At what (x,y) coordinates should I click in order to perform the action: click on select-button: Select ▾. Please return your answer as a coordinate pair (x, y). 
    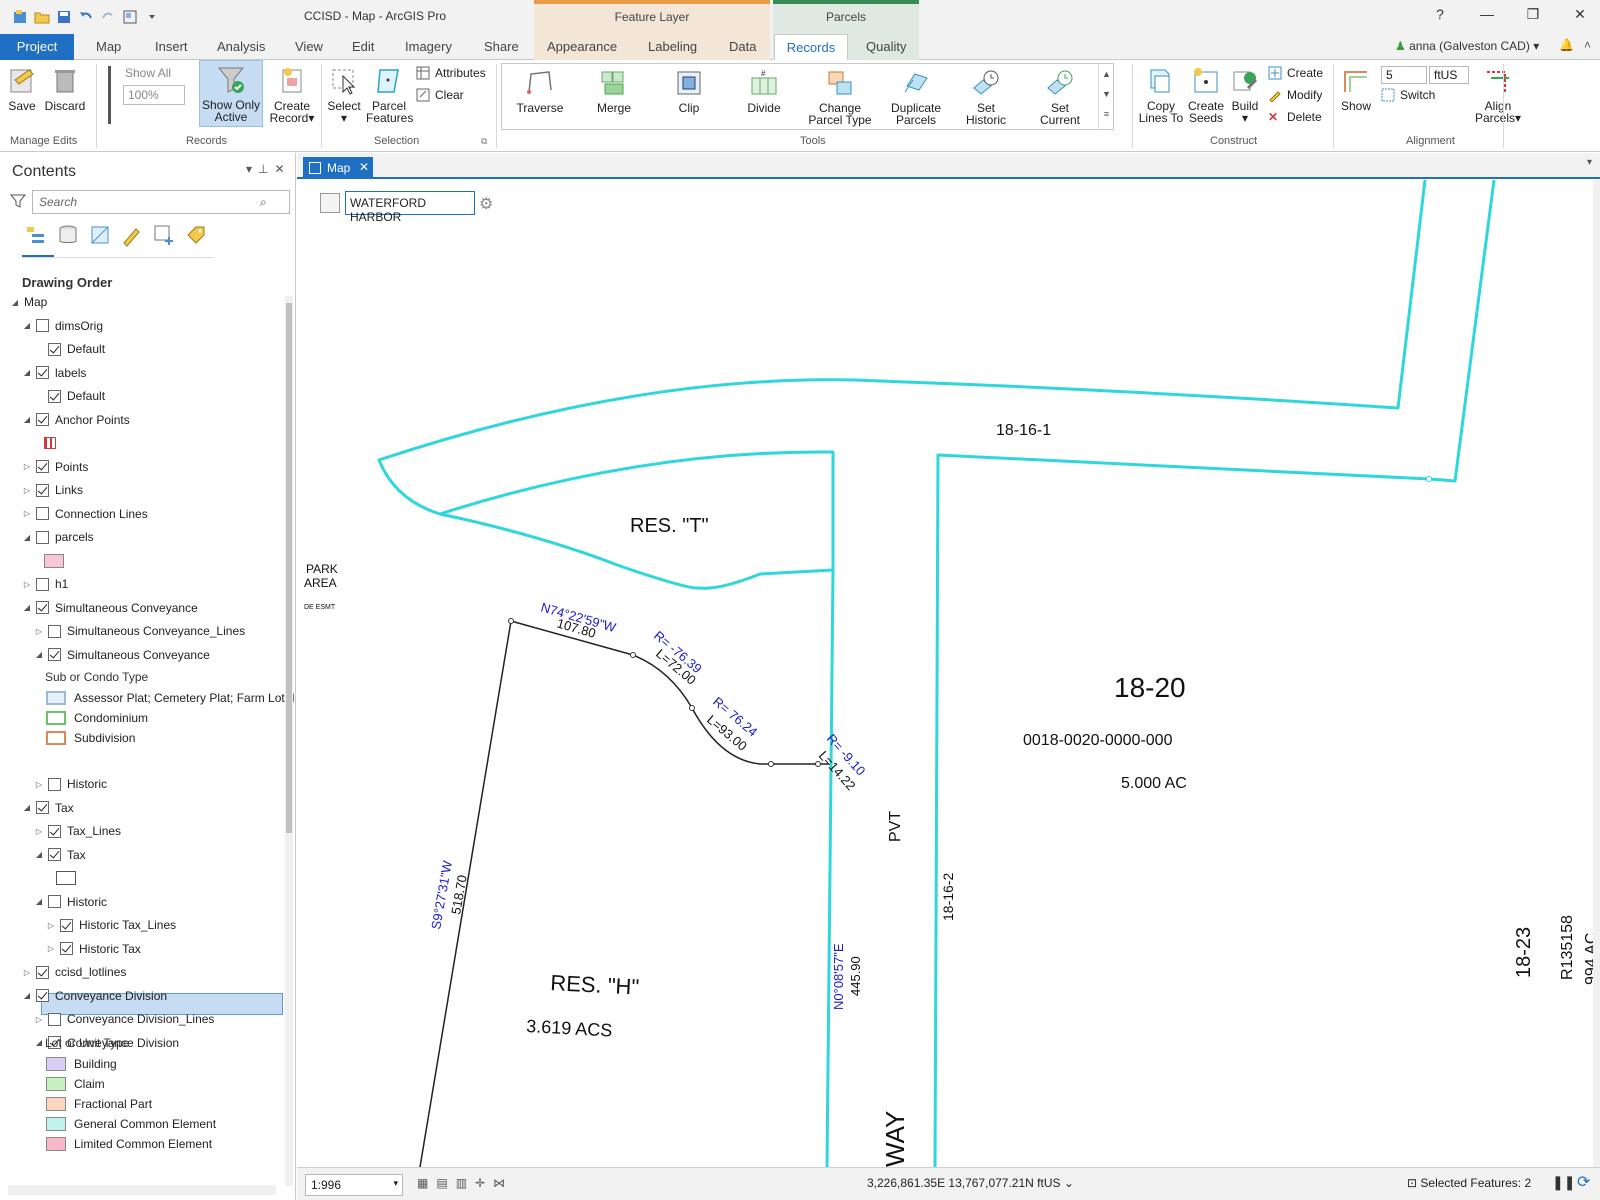
    Looking at the image, I should click on (344, 95).